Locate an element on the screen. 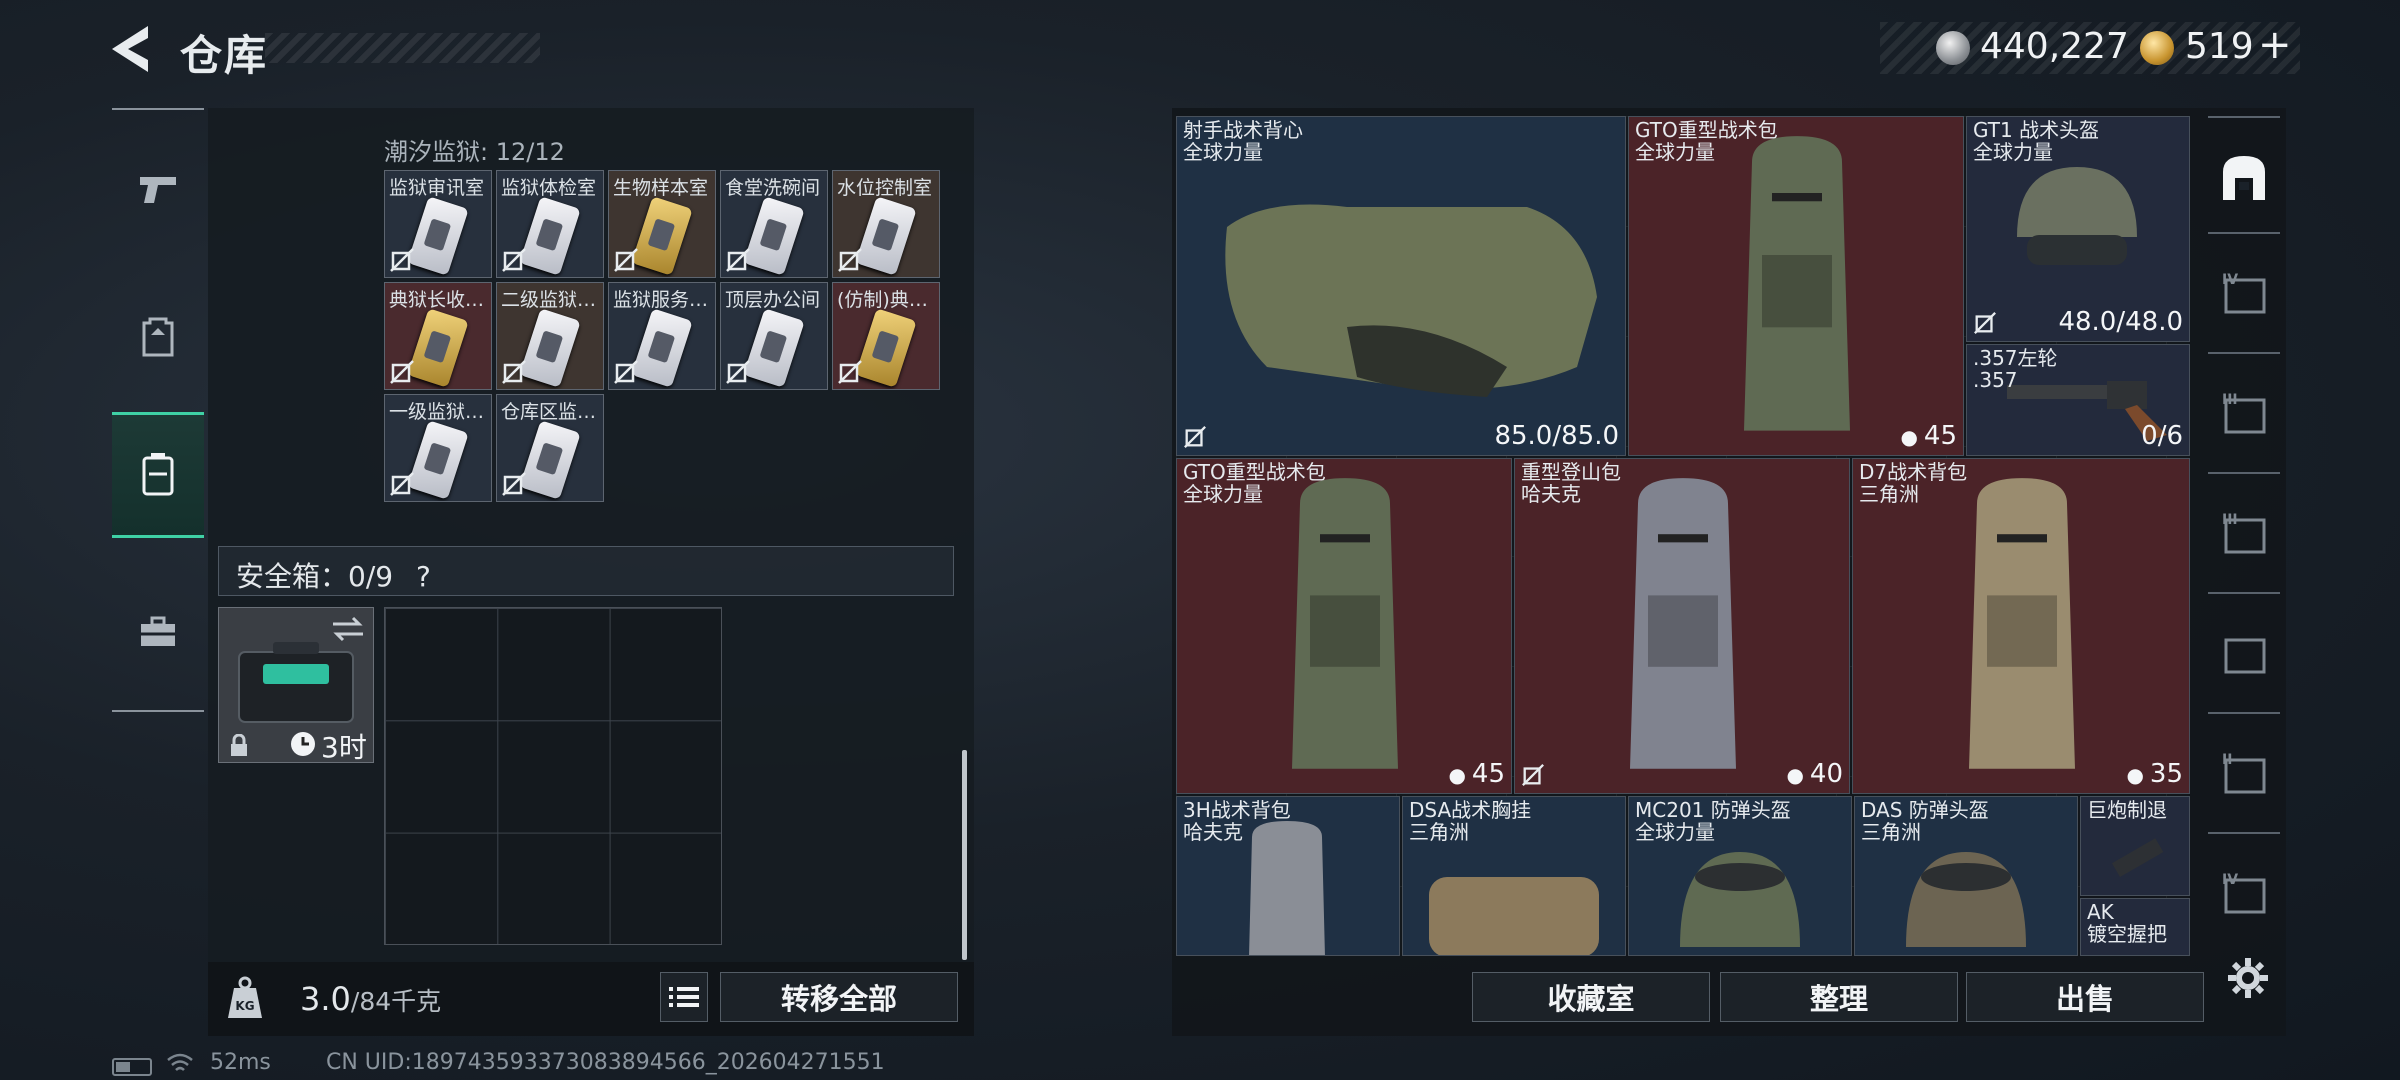 The image size is (2400, 1080). clock-icon is located at coordinates (303, 744).